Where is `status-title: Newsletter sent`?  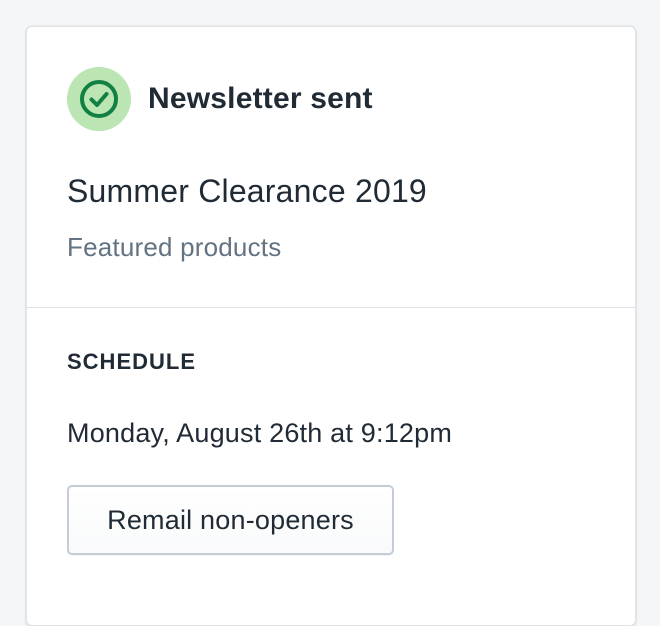 status-title: Newsletter sent is located at coordinates (260, 98).